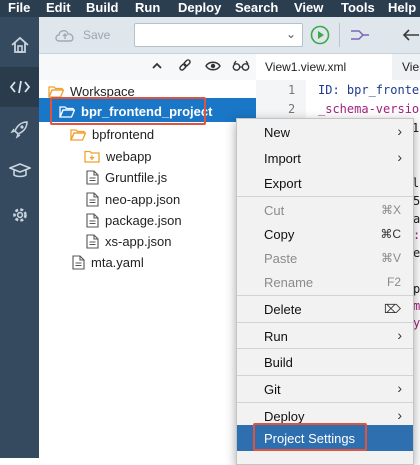  I want to click on code-fragment: a, so click(416, 219).